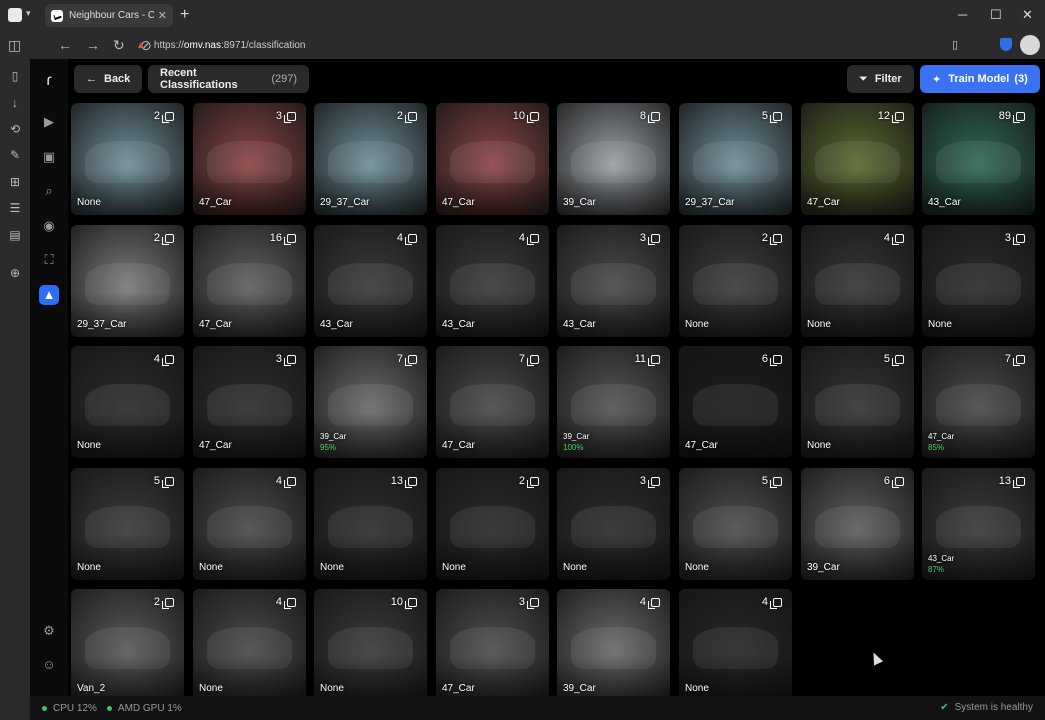 The height and width of the screenshot is (720, 1045). Describe the element at coordinates (15, 273) in the screenshot. I see `add-panel-icon: ⊕` at that location.